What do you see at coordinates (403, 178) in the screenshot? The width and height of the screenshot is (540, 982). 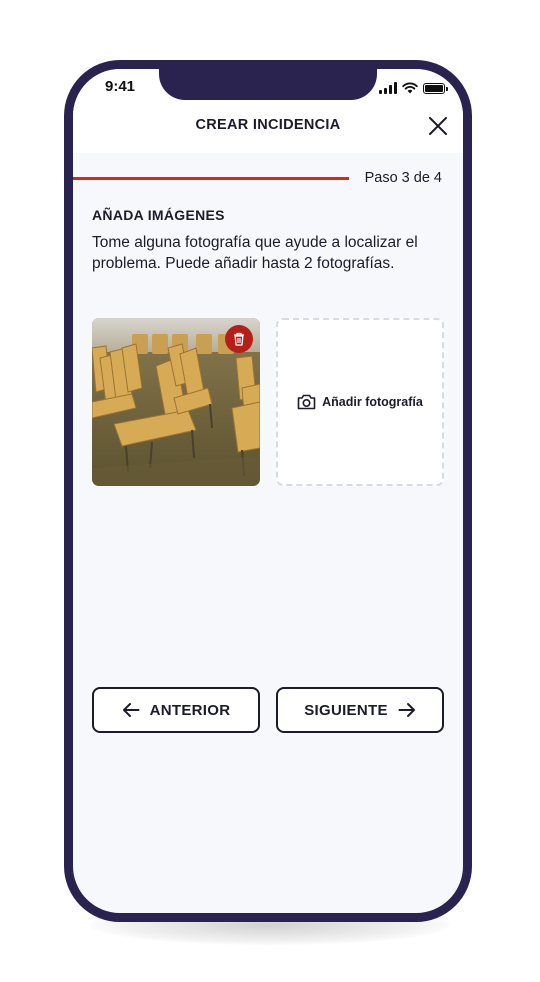 I see `step-indicator: Paso 3 de 4` at bounding box center [403, 178].